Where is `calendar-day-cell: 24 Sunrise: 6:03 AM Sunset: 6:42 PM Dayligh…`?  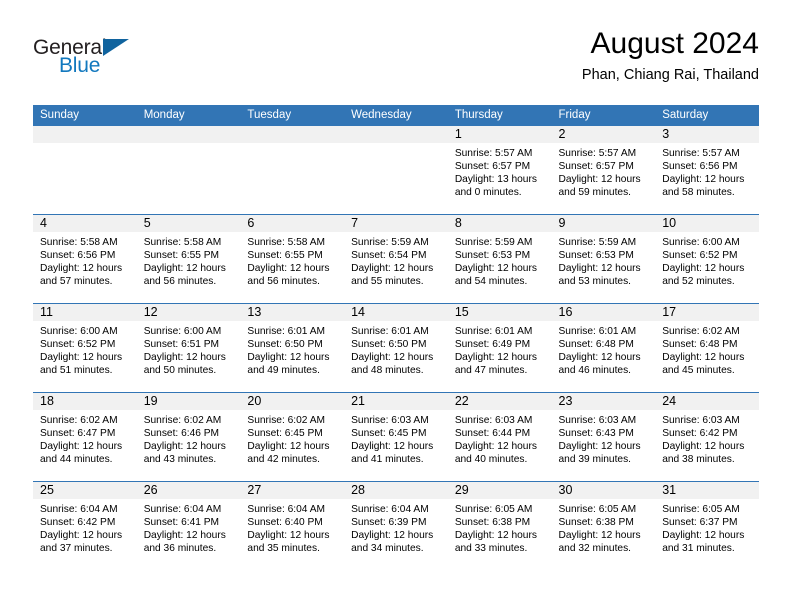 calendar-day-cell: 24 Sunrise: 6:03 AM Sunset: 6:42 PM Dayligh… is located at coordinates (707, 437).